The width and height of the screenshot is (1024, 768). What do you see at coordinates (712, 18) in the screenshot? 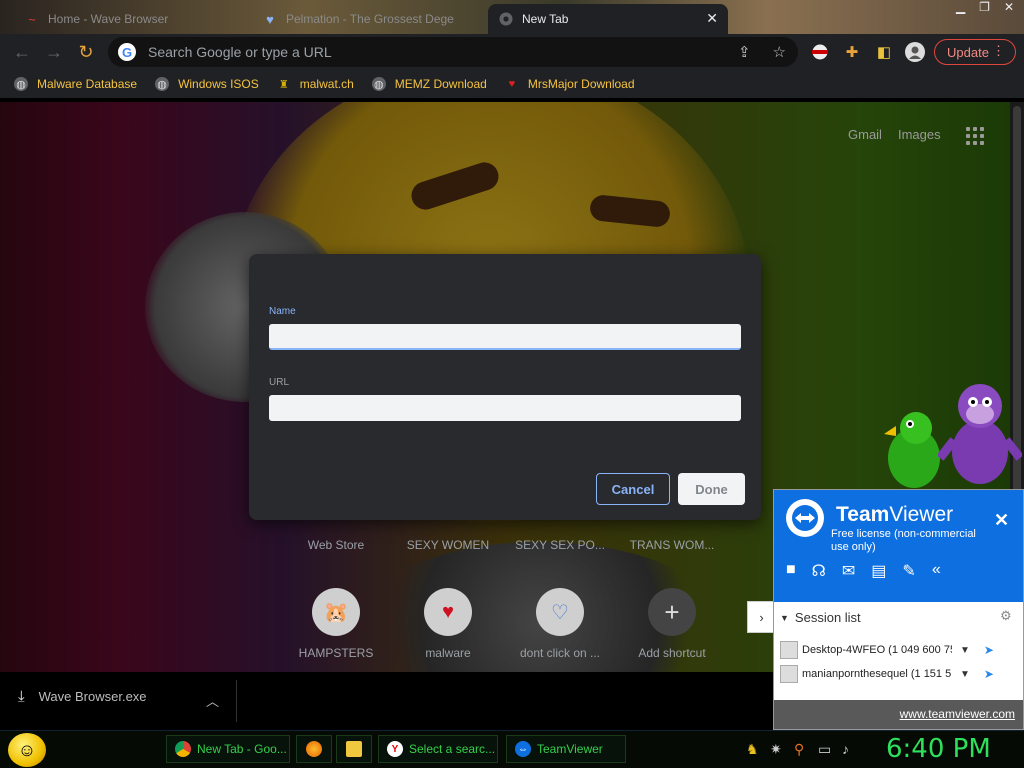
I see `close-tab-icon: ✕` at bounding box center [712, 18].